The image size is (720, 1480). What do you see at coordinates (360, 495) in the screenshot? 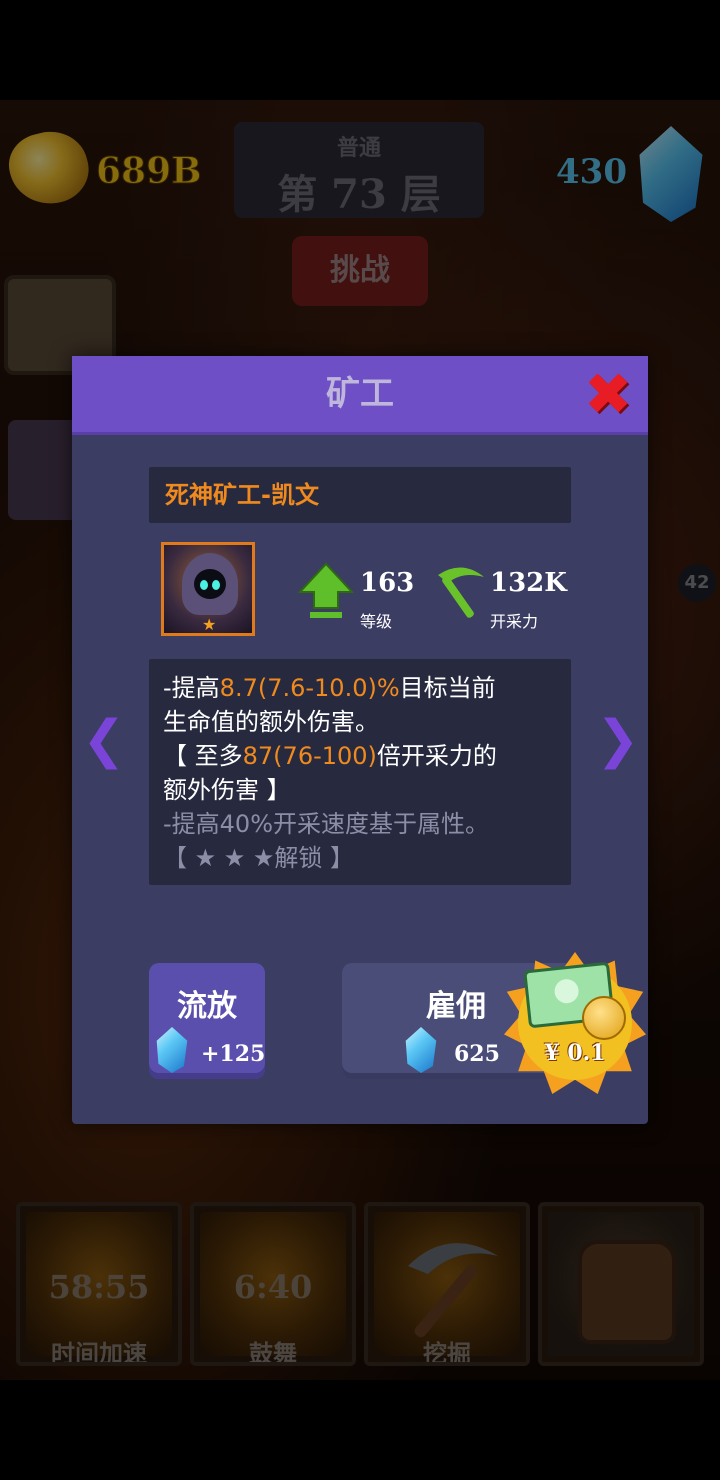
I see `miner-name-bar: 死神矿工-凯文` at bounding box center [360, 495].